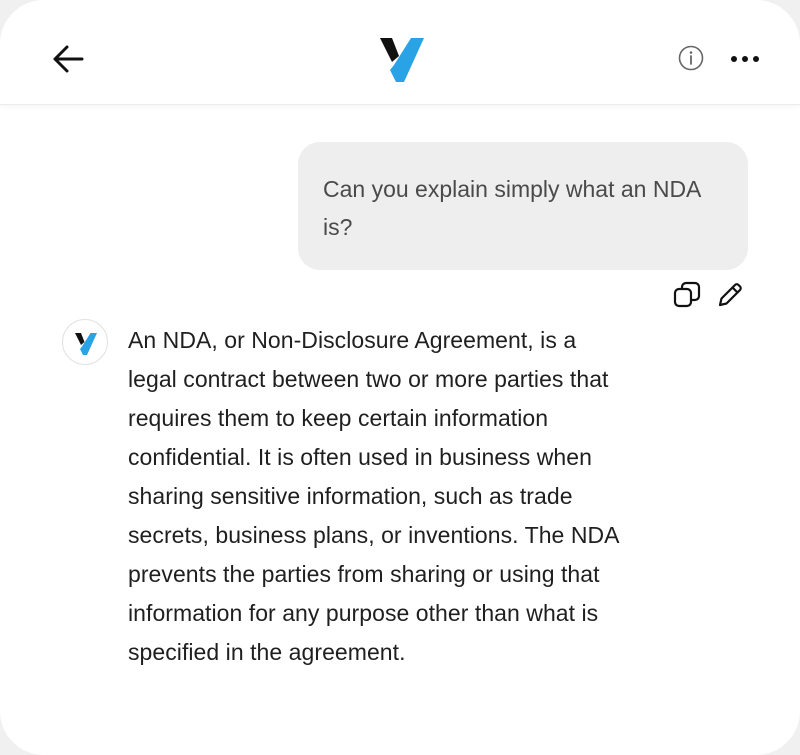 The width and height of the screenshot is (800, 755). What do you see at coordinates (512, 208) in the screenshot?
I see `user-message-text: Can you explain simply what an NDA is?` at bounding box center [512, 208].